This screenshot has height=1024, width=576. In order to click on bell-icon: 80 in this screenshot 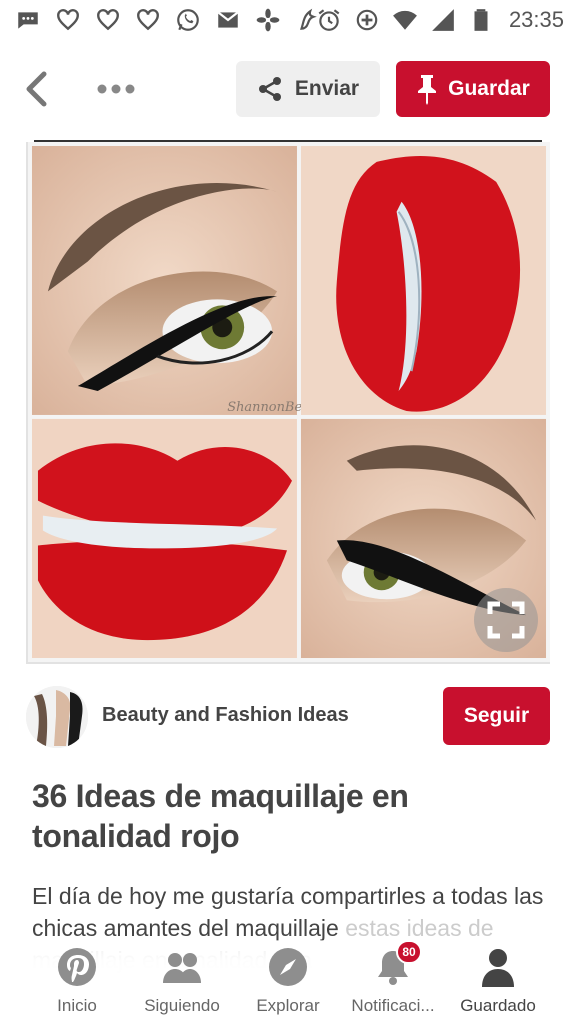, I will do `click(397, 964)`.